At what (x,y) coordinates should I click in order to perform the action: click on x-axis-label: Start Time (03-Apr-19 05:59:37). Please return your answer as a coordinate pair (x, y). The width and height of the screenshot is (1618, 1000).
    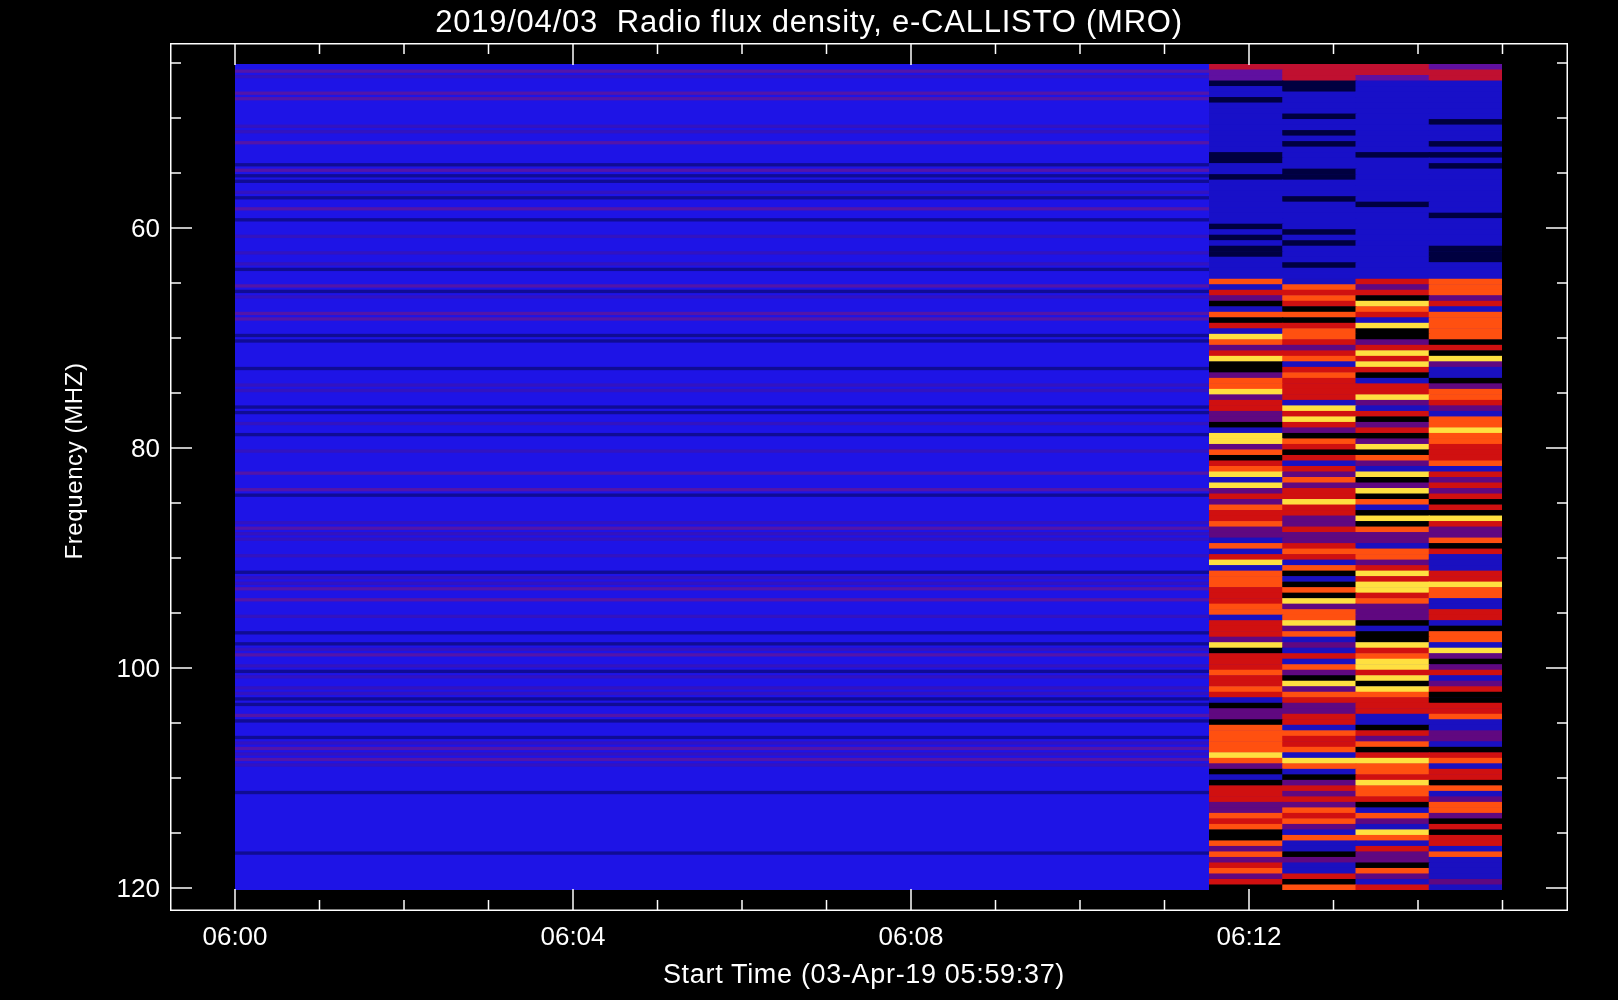
    Looking at the image, I should click on (864, 974).